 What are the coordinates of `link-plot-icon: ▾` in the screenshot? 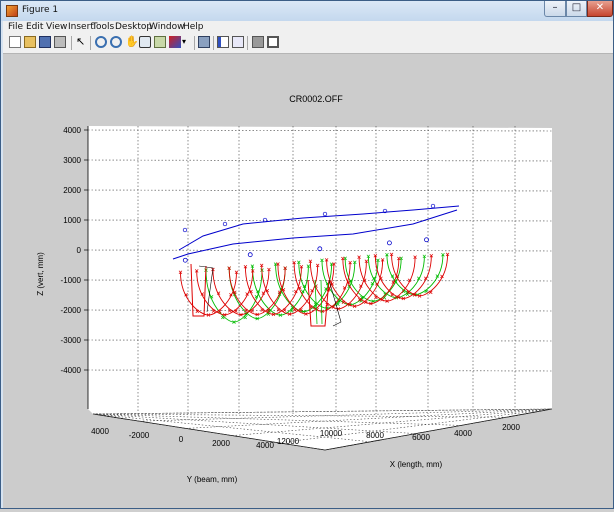 It's located at (188, 42).